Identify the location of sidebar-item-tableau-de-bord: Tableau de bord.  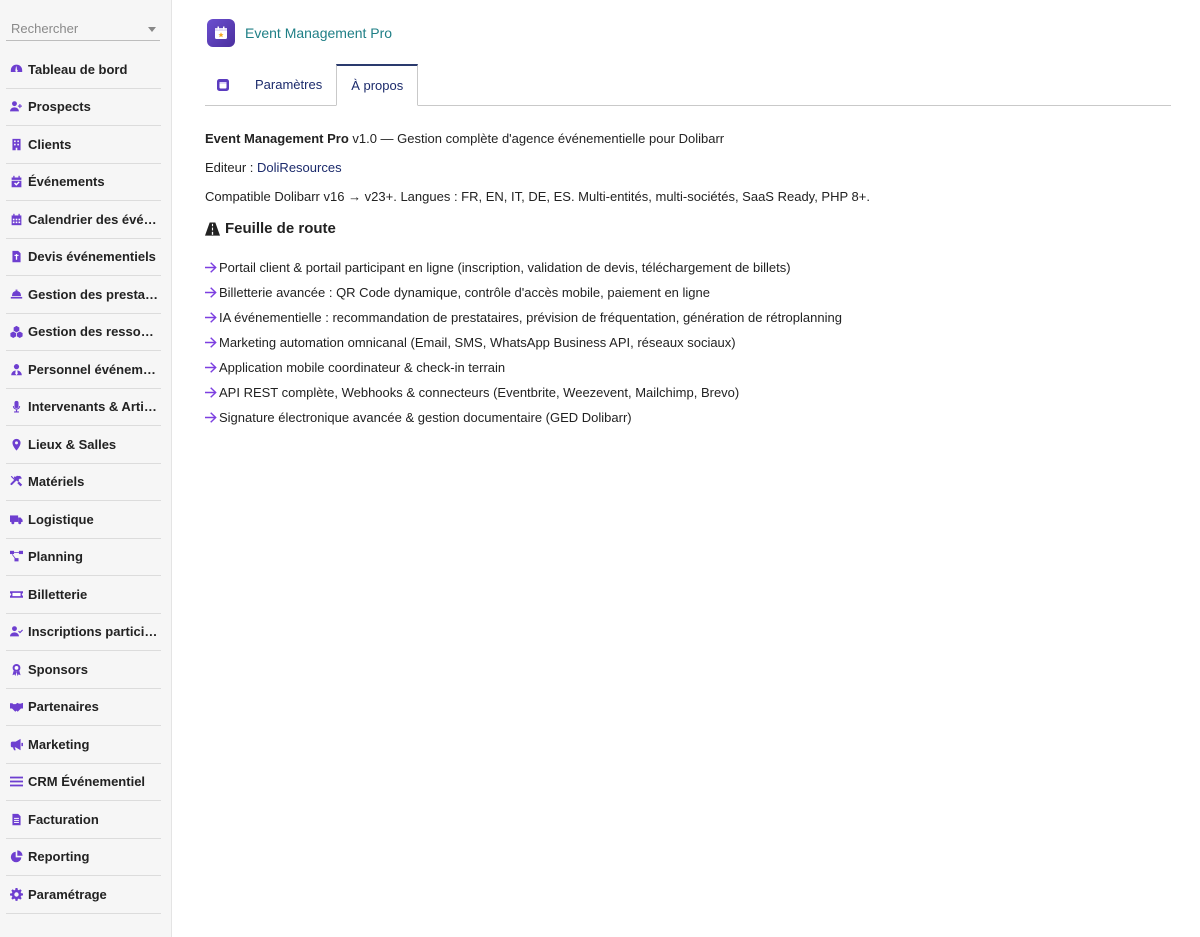
(83, 70).